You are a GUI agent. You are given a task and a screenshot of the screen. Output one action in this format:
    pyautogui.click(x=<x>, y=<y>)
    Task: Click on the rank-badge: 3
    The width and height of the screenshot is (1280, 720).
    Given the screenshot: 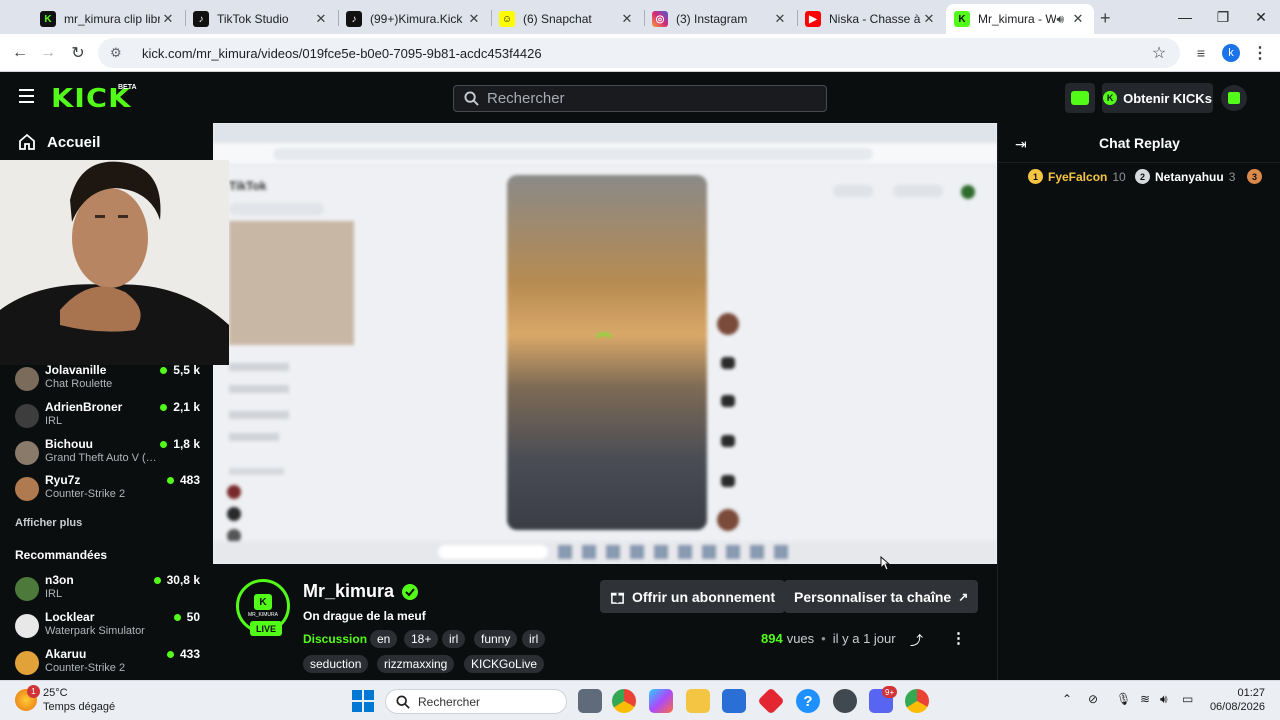 What is the action you would take?
    pyautogui.click(x=1254, y=176)
    